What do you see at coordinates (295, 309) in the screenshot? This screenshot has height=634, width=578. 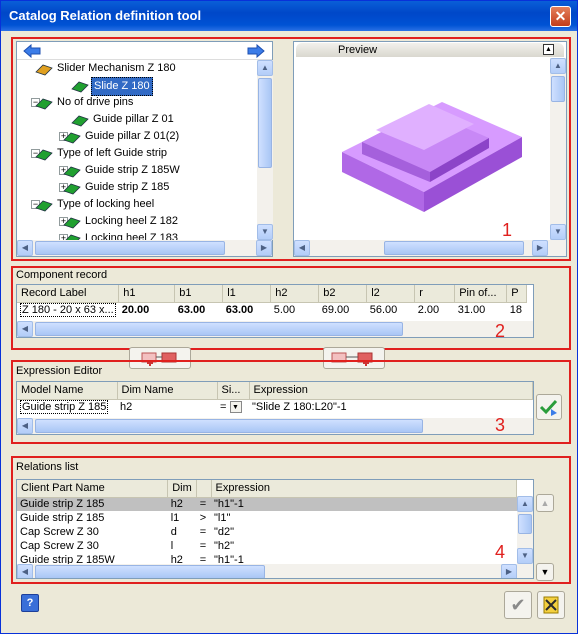 I see `record-cell: 5.00` at bounding box center [295, 309].